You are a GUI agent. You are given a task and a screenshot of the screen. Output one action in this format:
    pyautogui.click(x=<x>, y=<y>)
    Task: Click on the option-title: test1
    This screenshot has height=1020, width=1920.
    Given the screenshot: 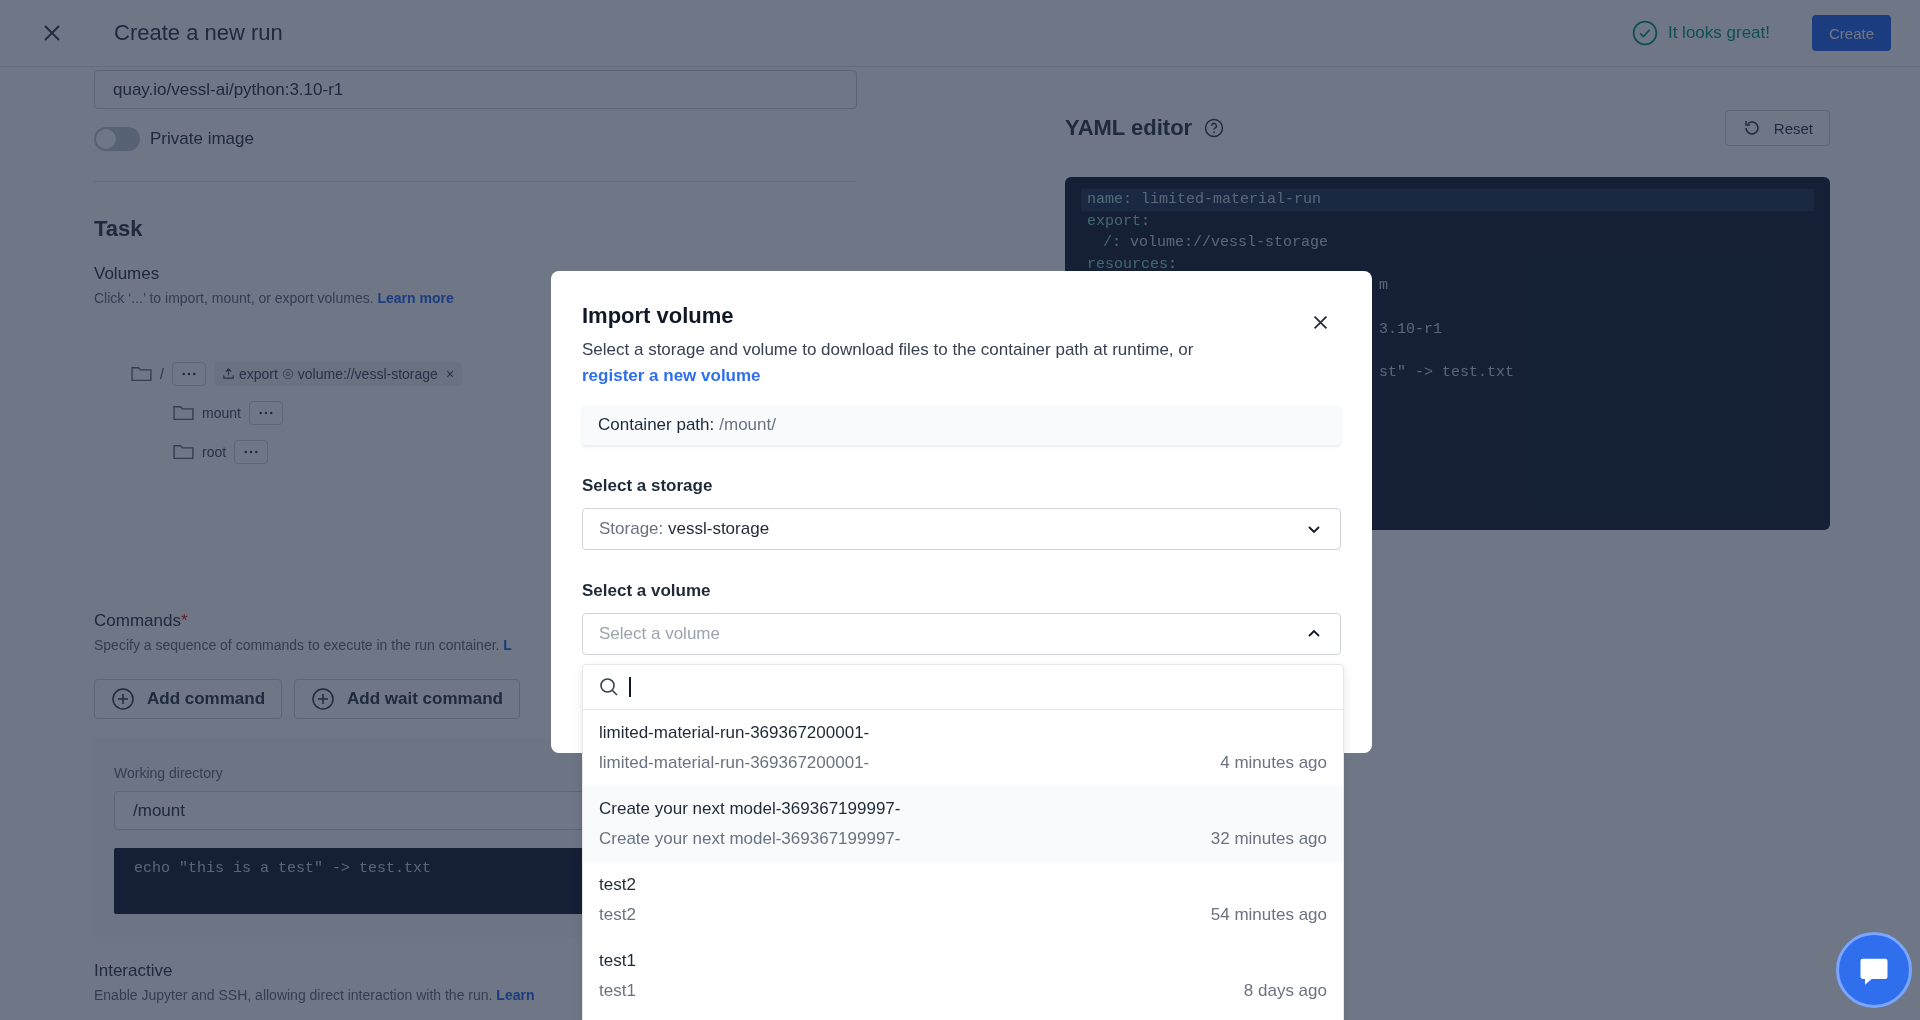 What is the action you would take?
    pyautogui.click(x=618, y=961)
    